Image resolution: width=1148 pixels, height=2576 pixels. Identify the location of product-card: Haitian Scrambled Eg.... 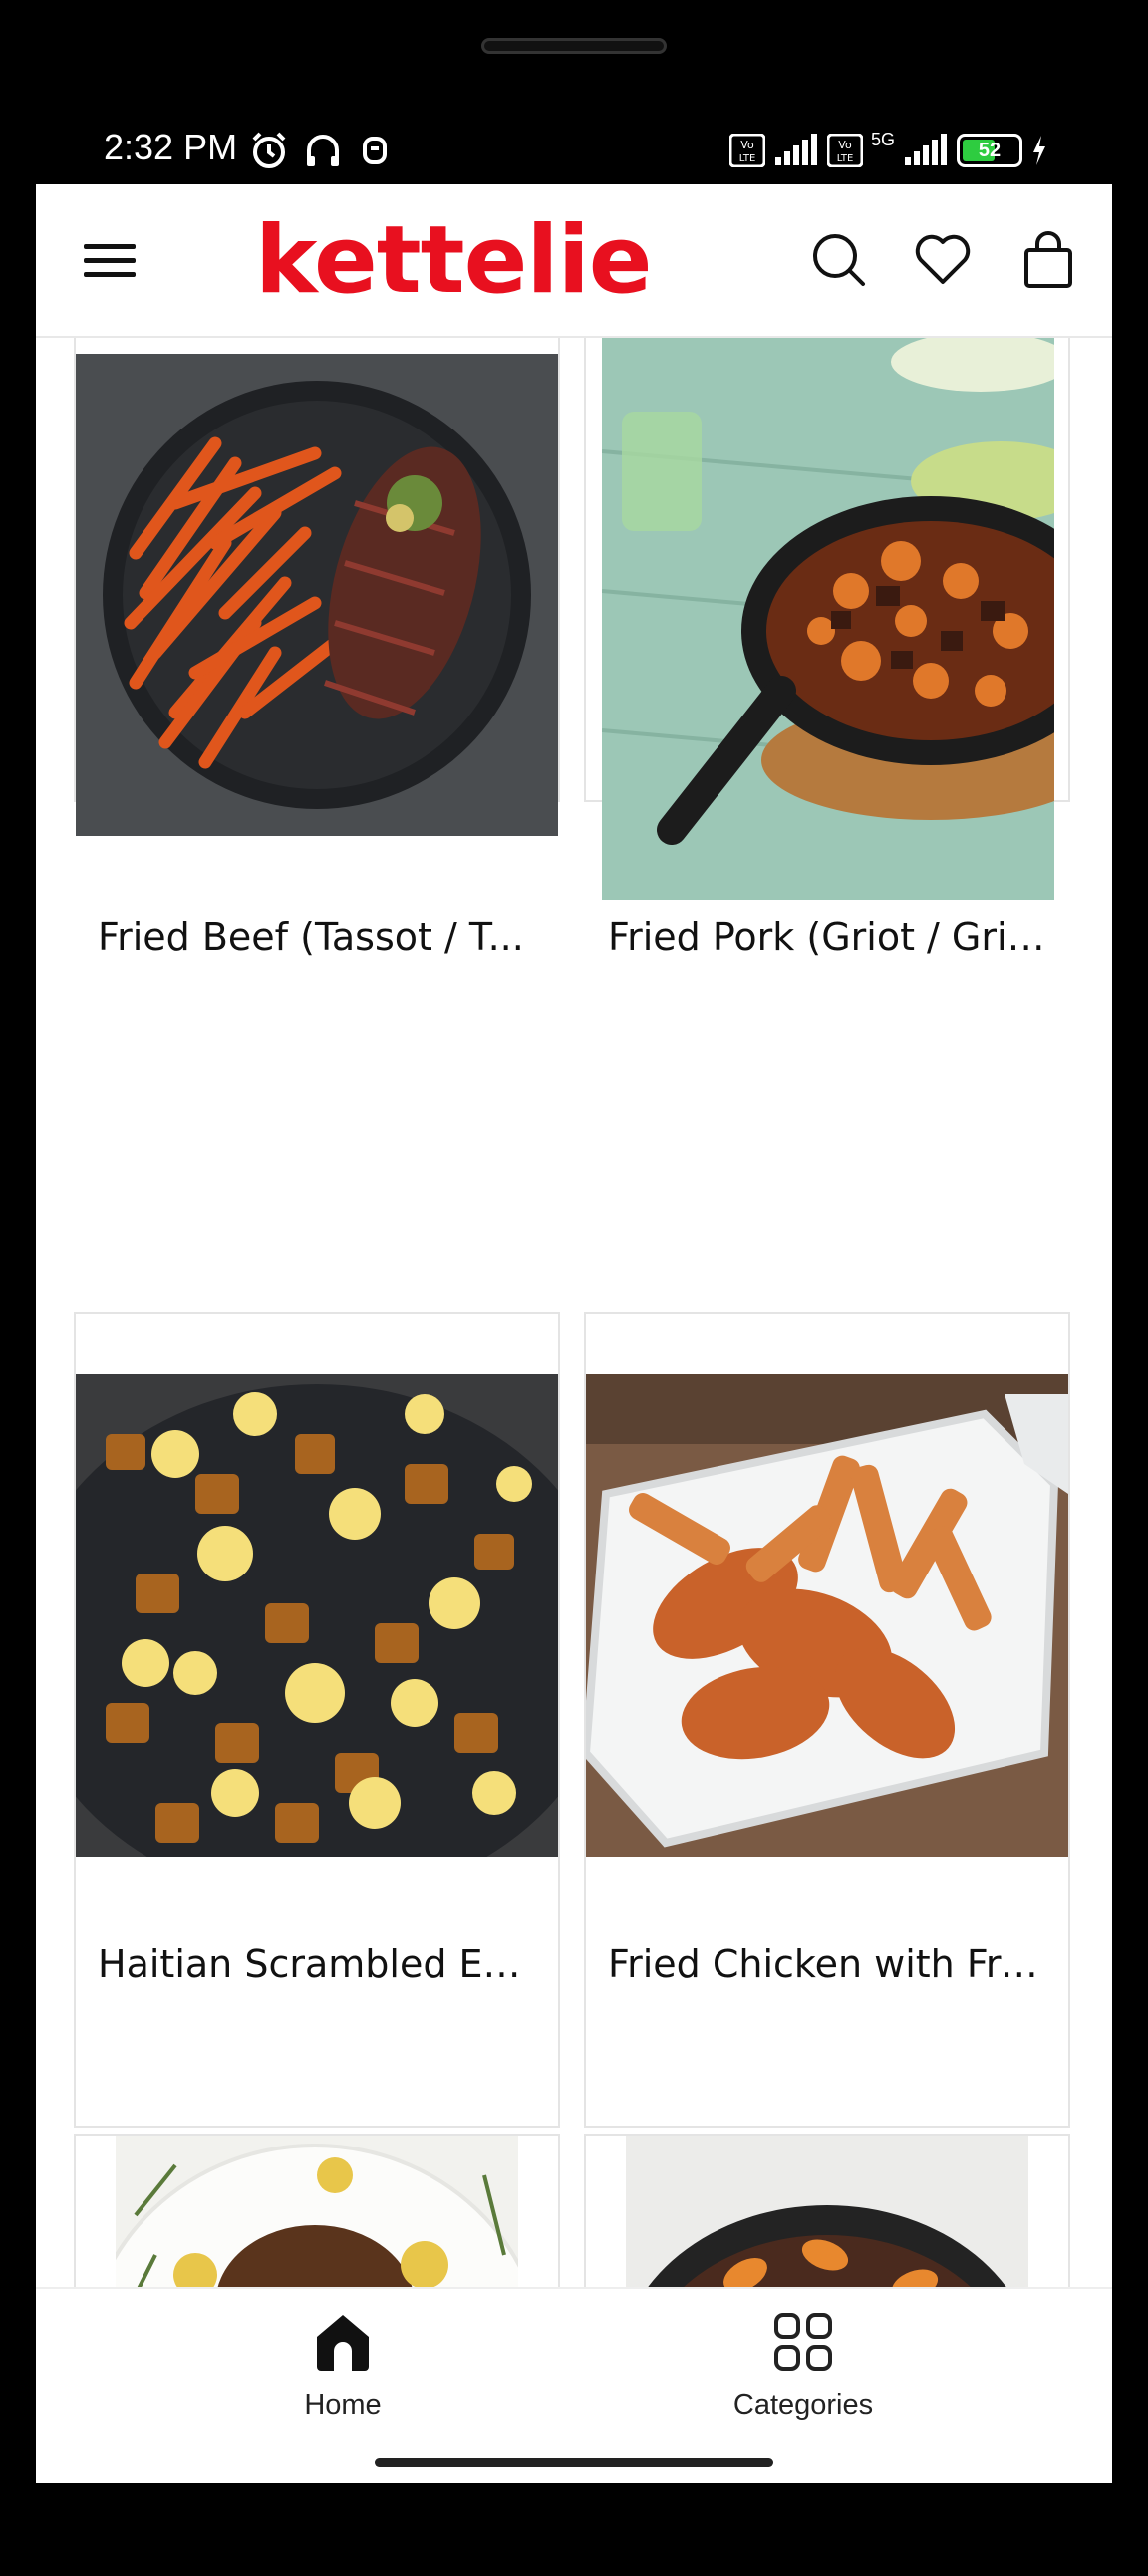
(317, 1720).